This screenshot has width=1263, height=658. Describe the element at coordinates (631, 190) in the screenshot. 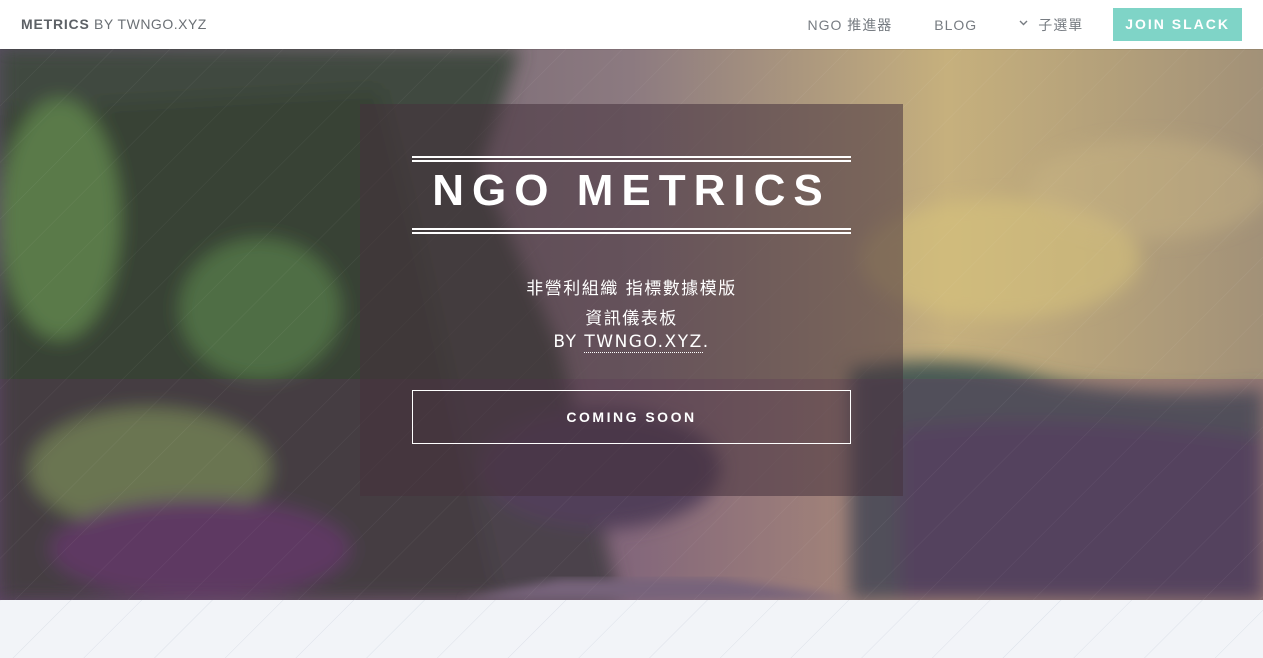

I see `hero-title: NGO METRICS` at that location.